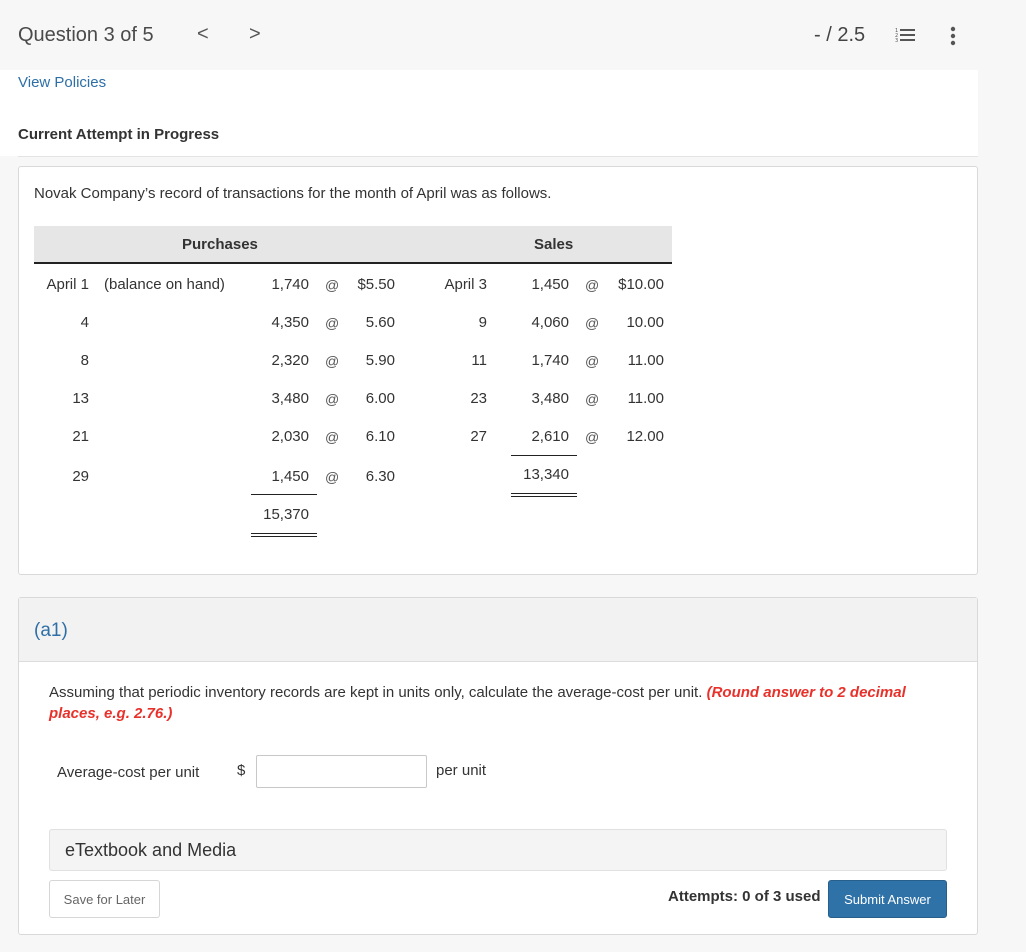 The image size is (1026, 952). What do you see at coordinates (498, 630) in the screenshot?
I see `part-a1-header` at bounding box center [498, 630].